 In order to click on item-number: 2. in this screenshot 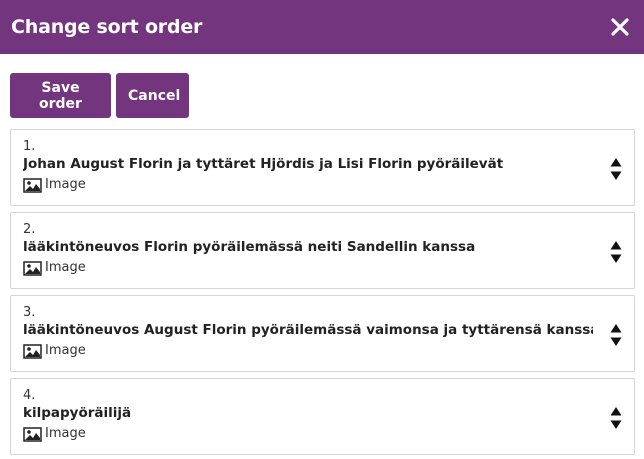, I will do `click(29, 229)`.